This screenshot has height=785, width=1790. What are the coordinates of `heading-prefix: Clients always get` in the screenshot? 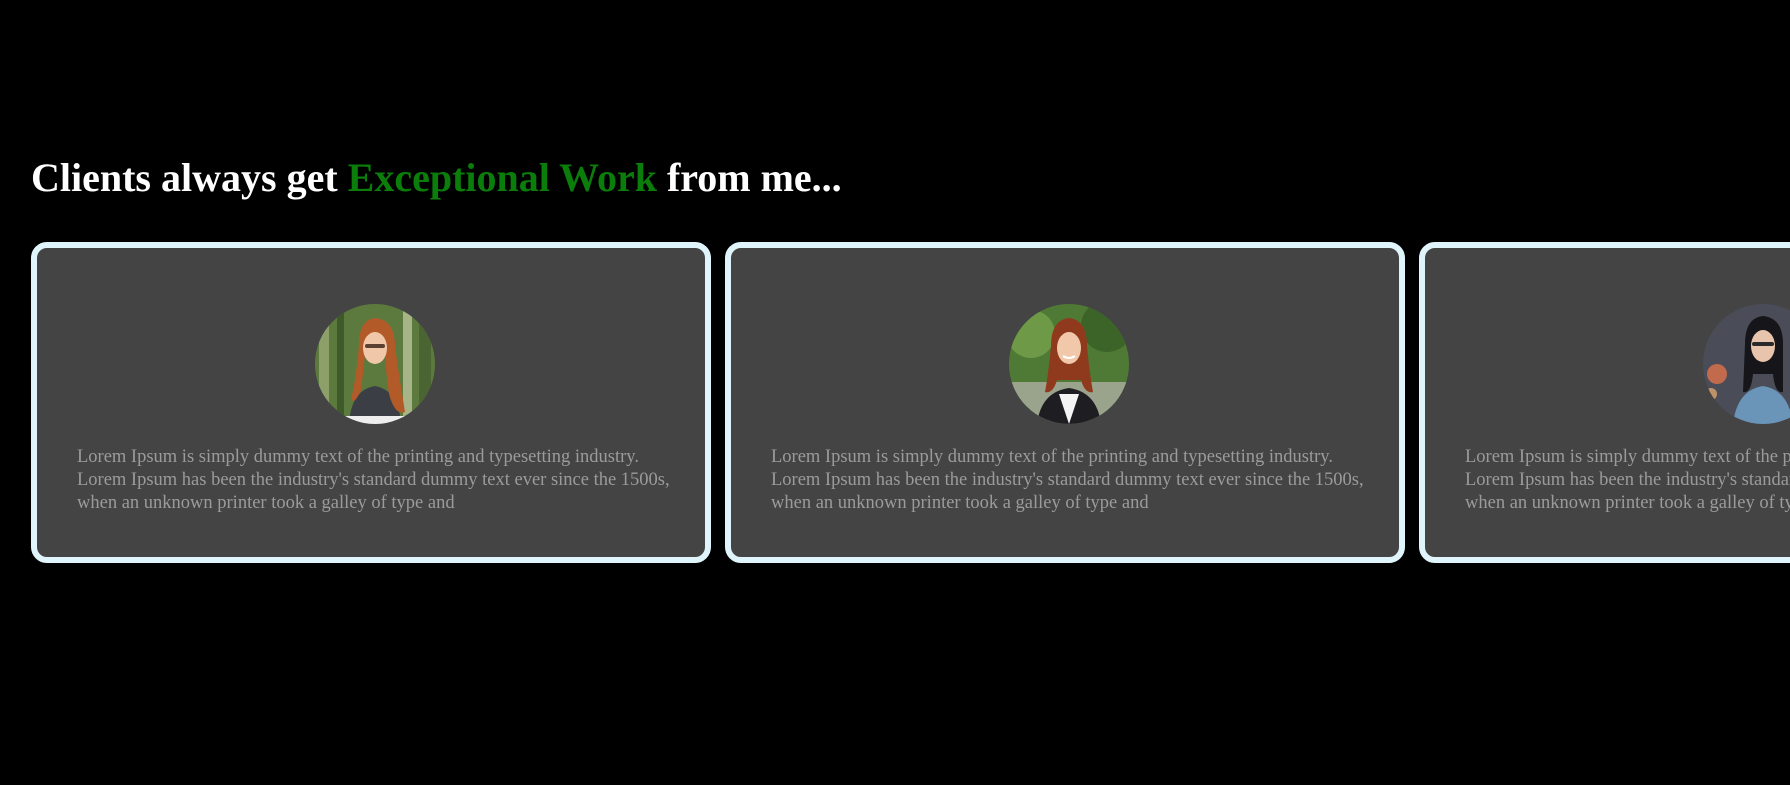 It's located at (184, 177).